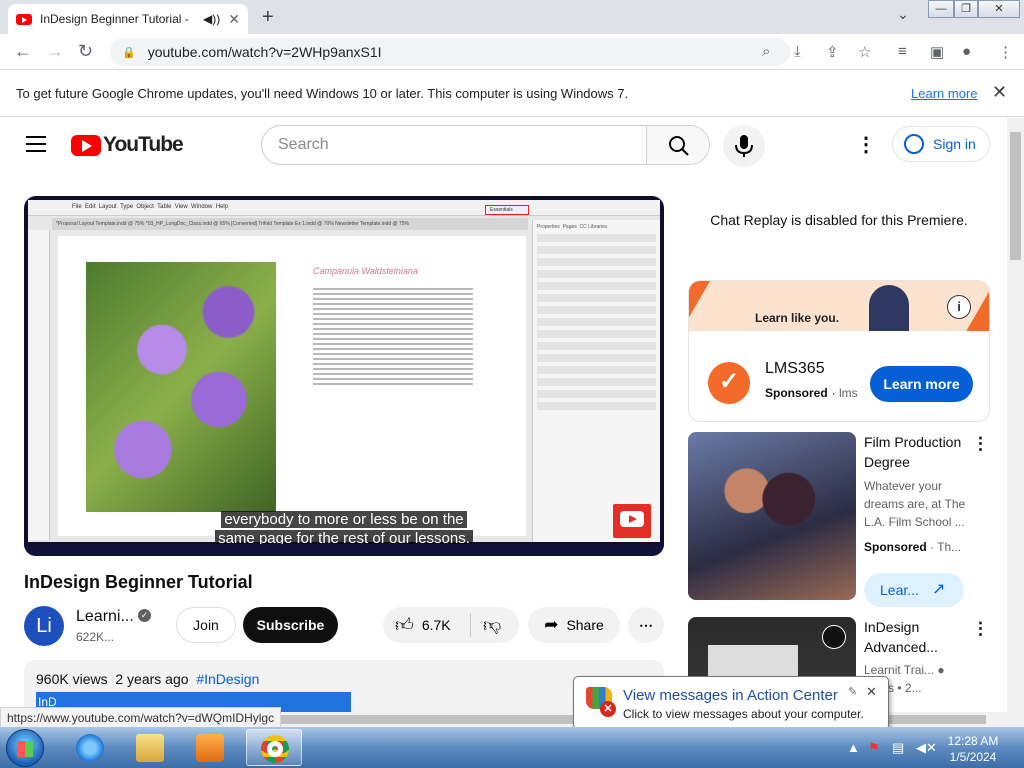 Image resolution: width=1024 pixels, height=768 pixels. I want to click on subscribe-button: Subscribe, so click(290, 625).